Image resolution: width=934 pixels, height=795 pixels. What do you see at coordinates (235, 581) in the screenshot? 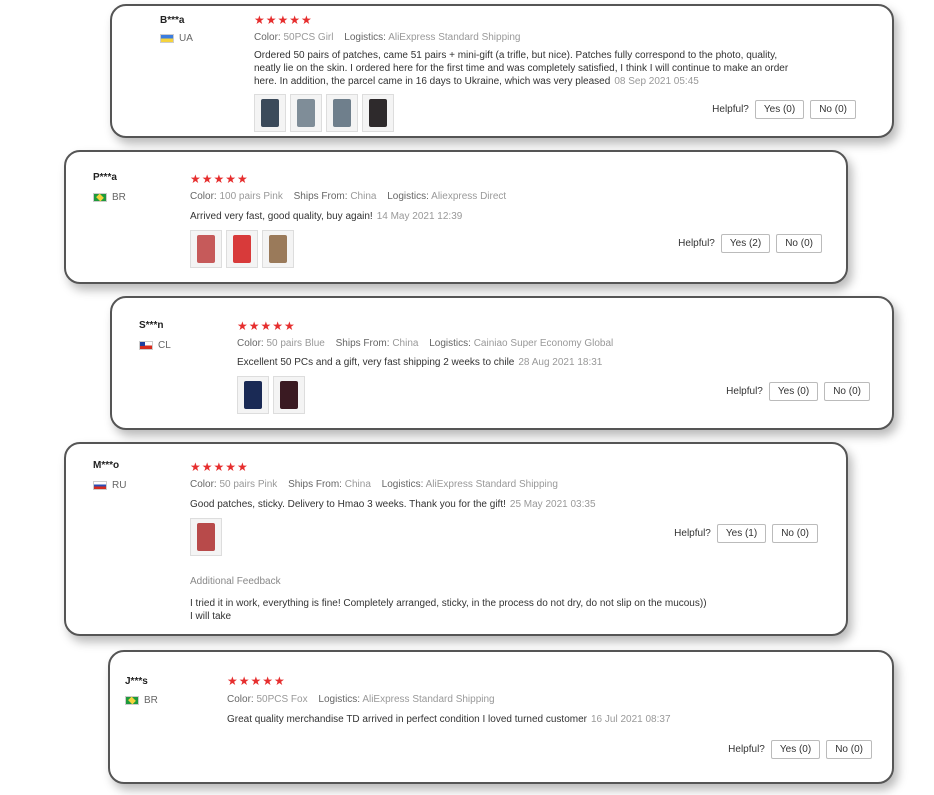
I see `additional-feedback-title: Additional Feedback` at bounding box center [235, 581].